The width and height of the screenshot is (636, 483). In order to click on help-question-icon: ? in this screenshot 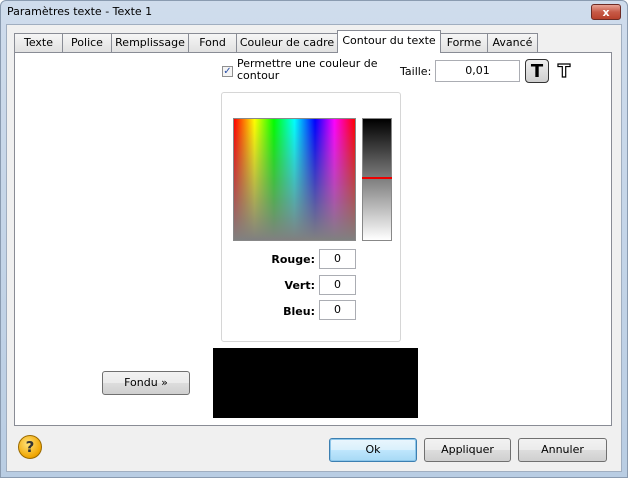, I will do `click(30, 447)`.